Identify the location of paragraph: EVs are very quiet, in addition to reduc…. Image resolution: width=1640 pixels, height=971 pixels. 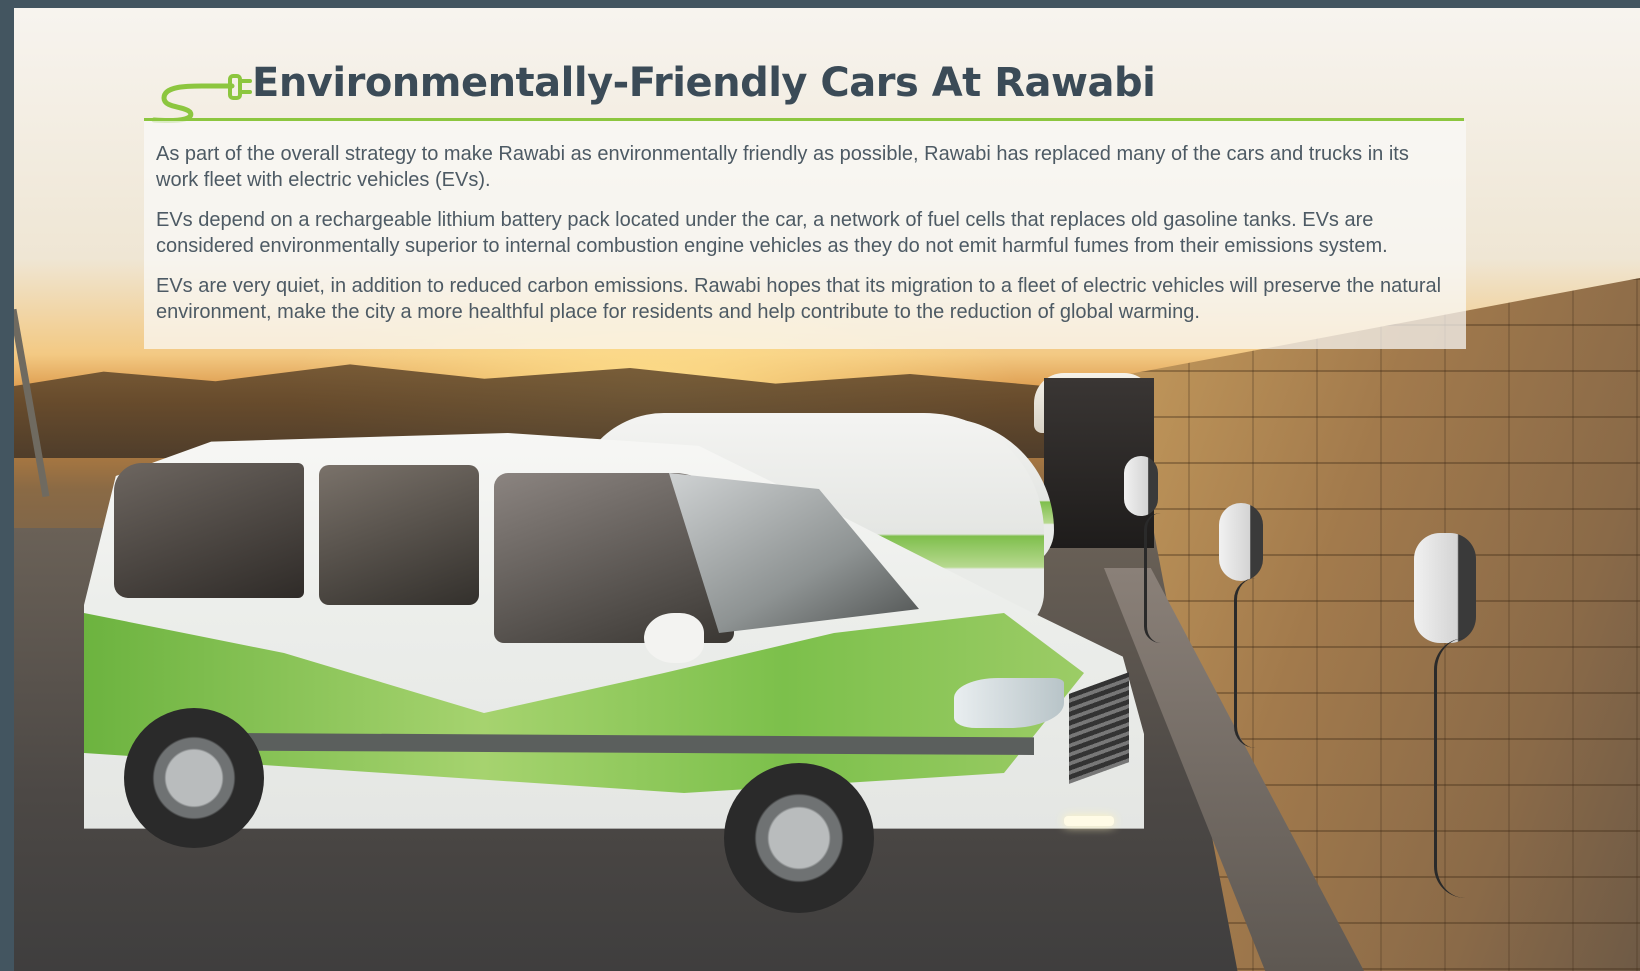
(799, 299).